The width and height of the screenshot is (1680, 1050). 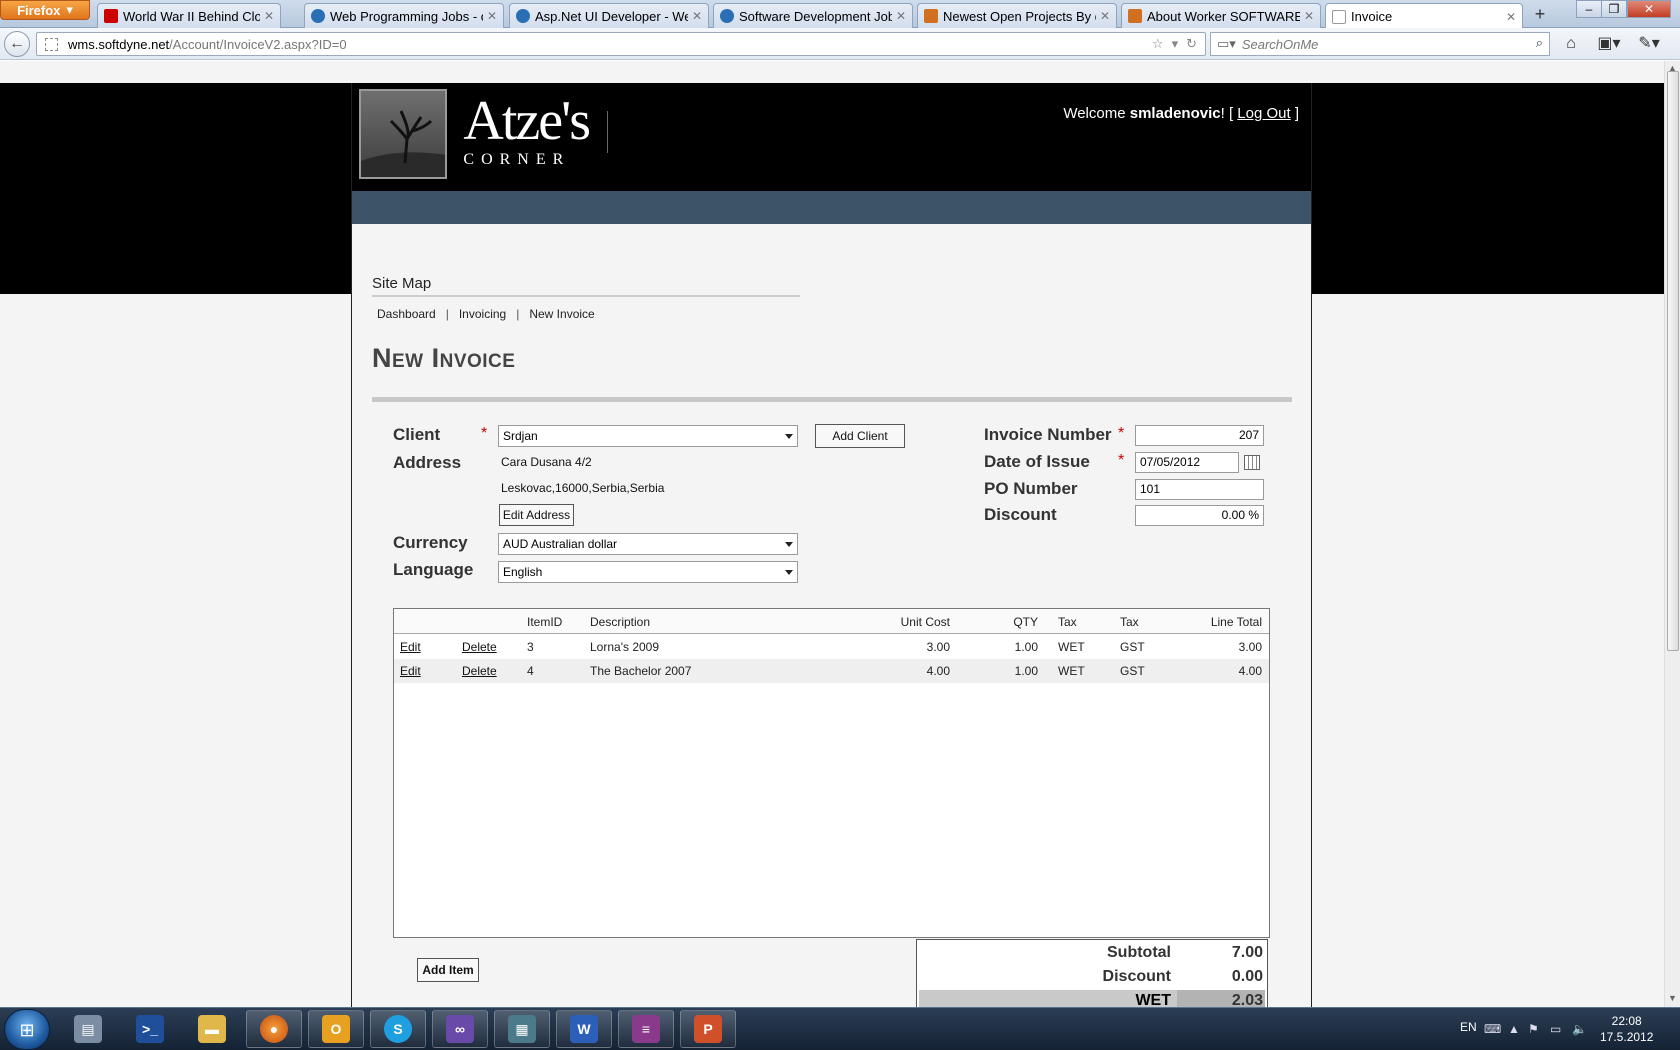 What do you see at coordinates (1627, 1037) in the screenshot?
I see `clock-date: 17.5.2012` at bounding box center [1627, 1037].